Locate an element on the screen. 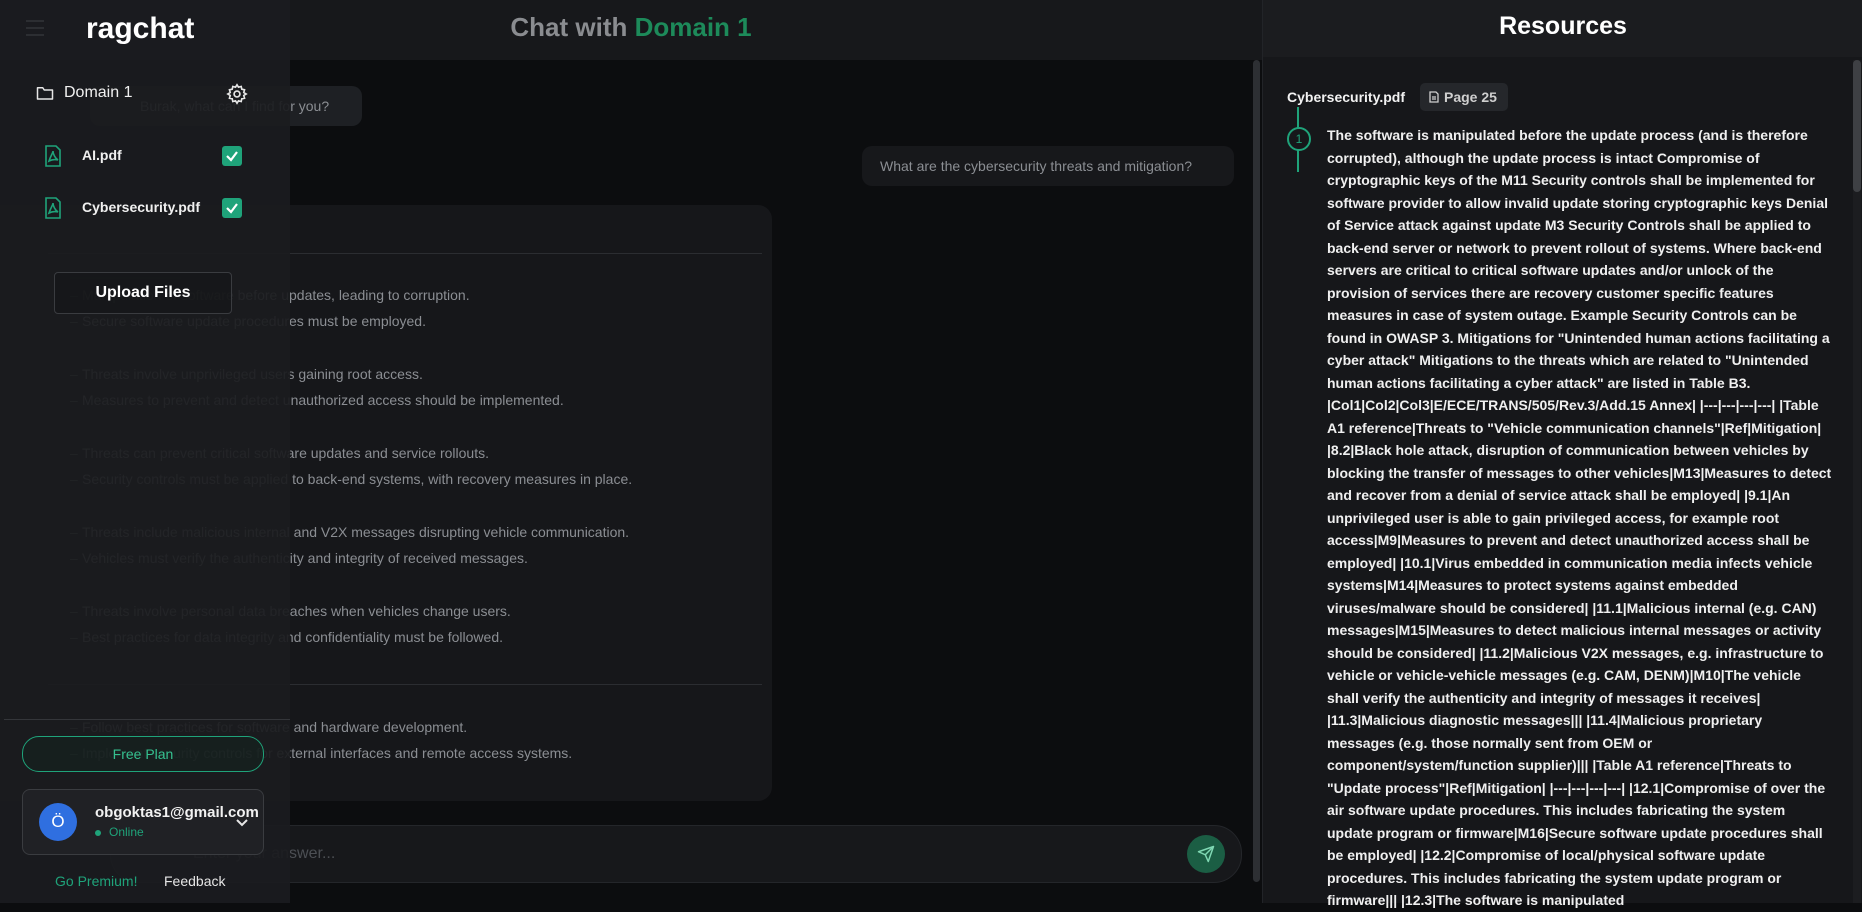 The image size is (1862, 912). resources-header: Resources is located at coordinates (1562, 28).